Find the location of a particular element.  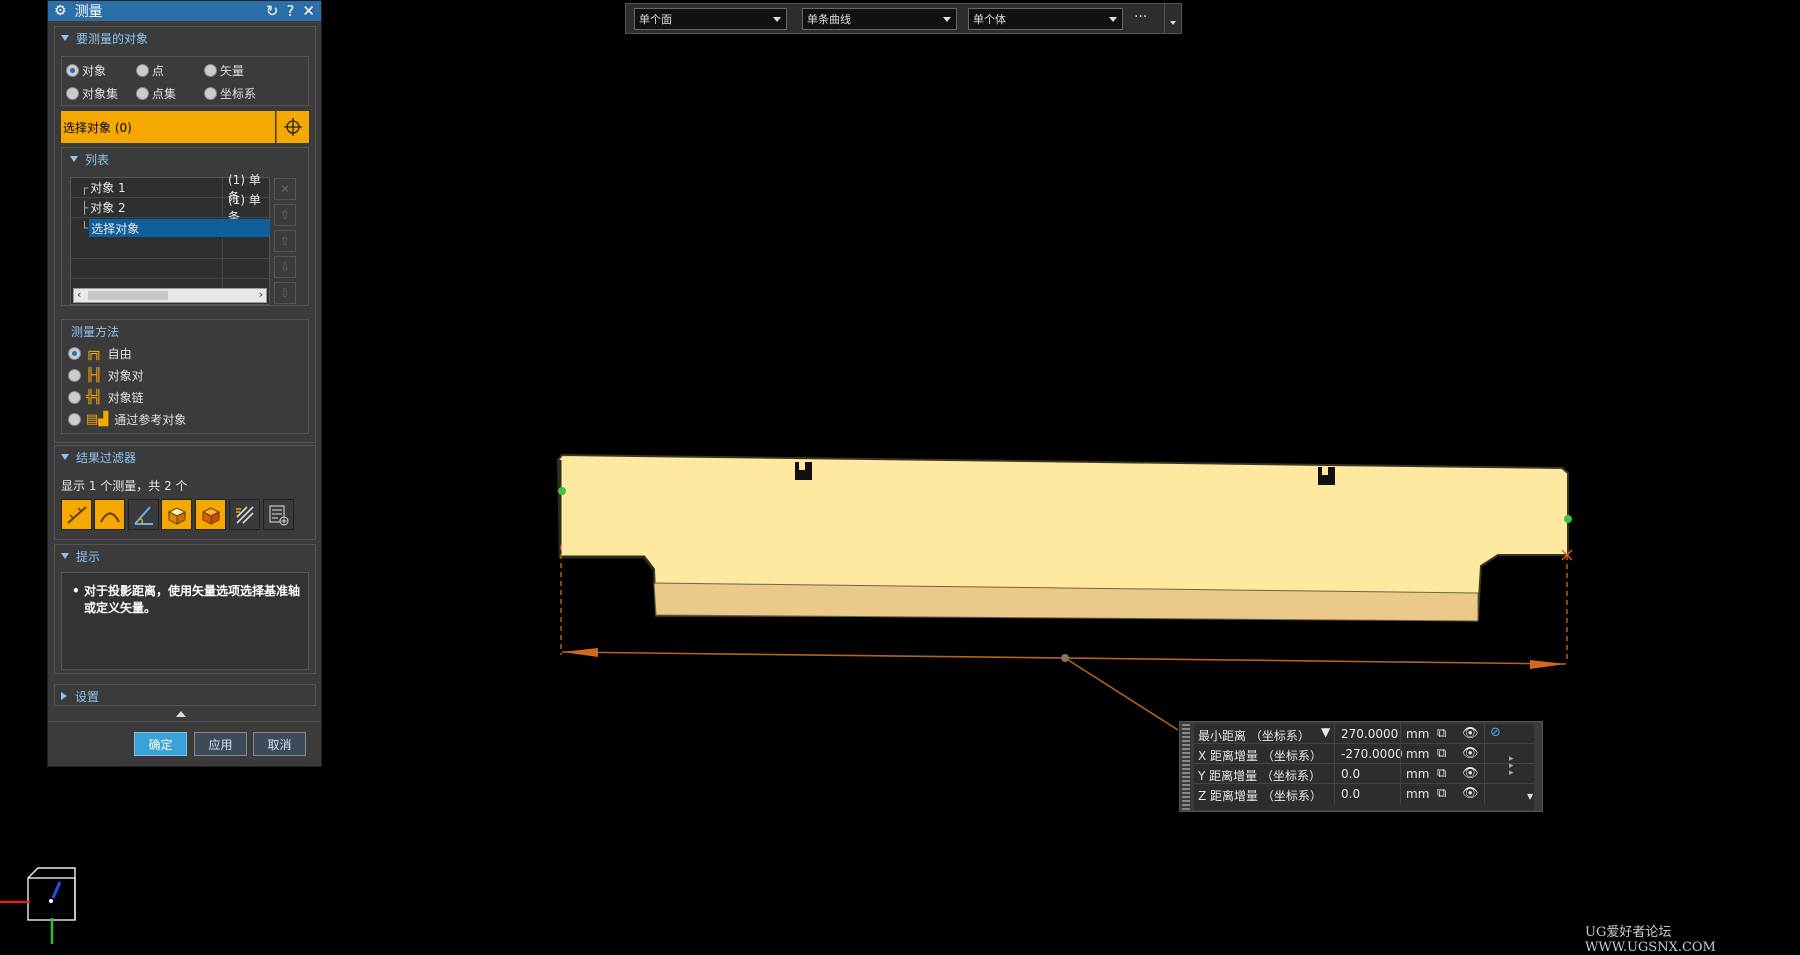

endpoint-left is located at coordinates (562, 491).